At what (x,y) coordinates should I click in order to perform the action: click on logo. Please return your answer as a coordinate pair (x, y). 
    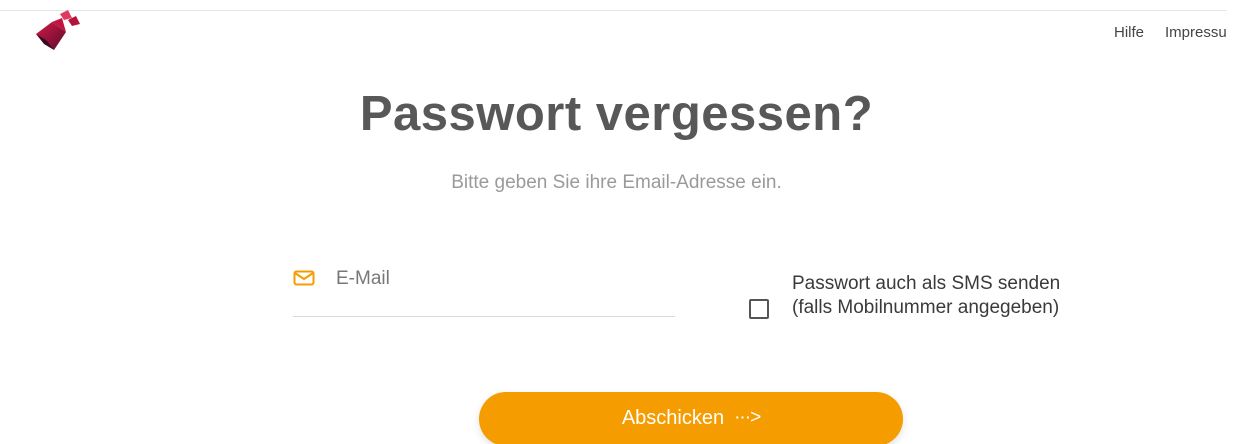
    Looking at the image, I should click on (58, 32).